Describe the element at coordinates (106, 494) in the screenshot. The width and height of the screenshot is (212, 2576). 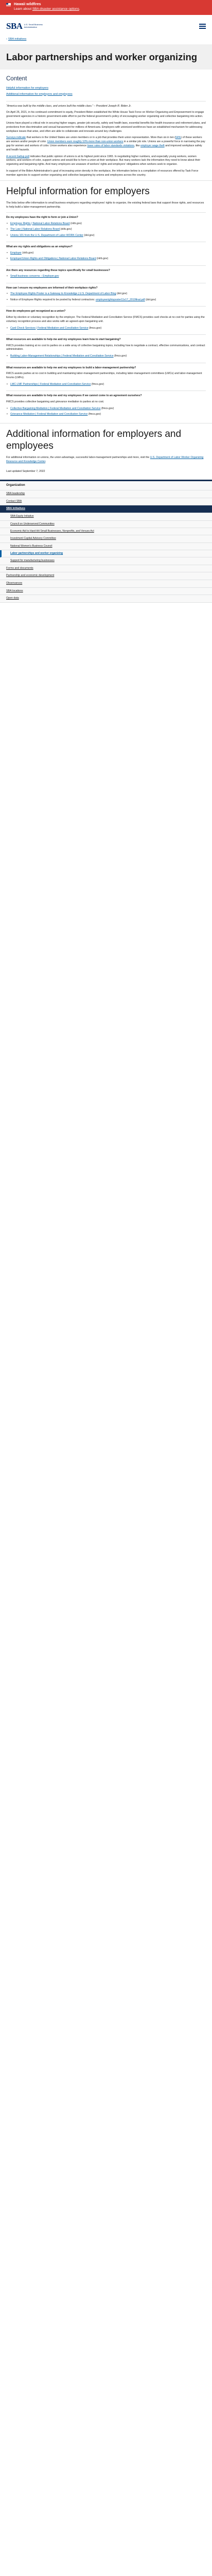
I see `sidenav-item: SBA leadership` at that location.